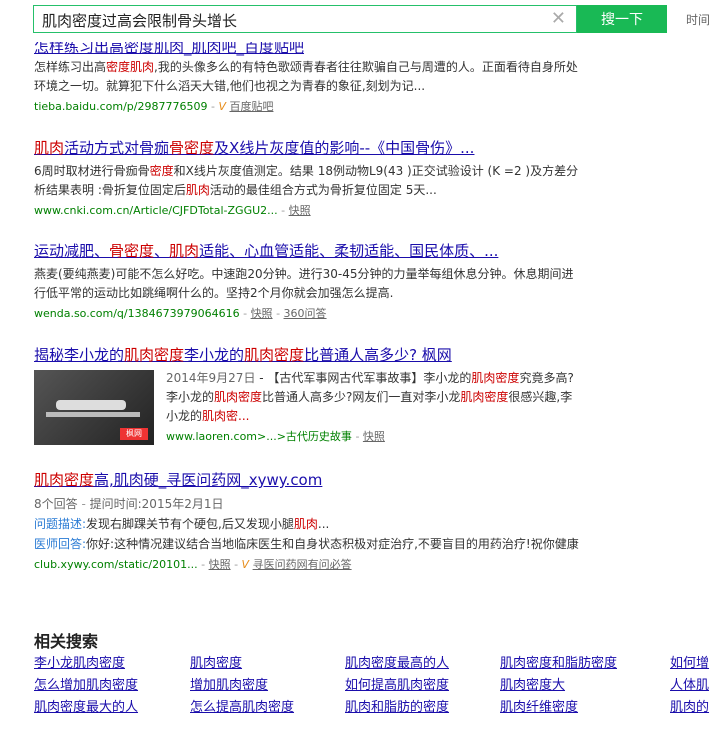 The width and height of the screenshot is (712, 730). I want to click on bench-shape, so click(93, 414).